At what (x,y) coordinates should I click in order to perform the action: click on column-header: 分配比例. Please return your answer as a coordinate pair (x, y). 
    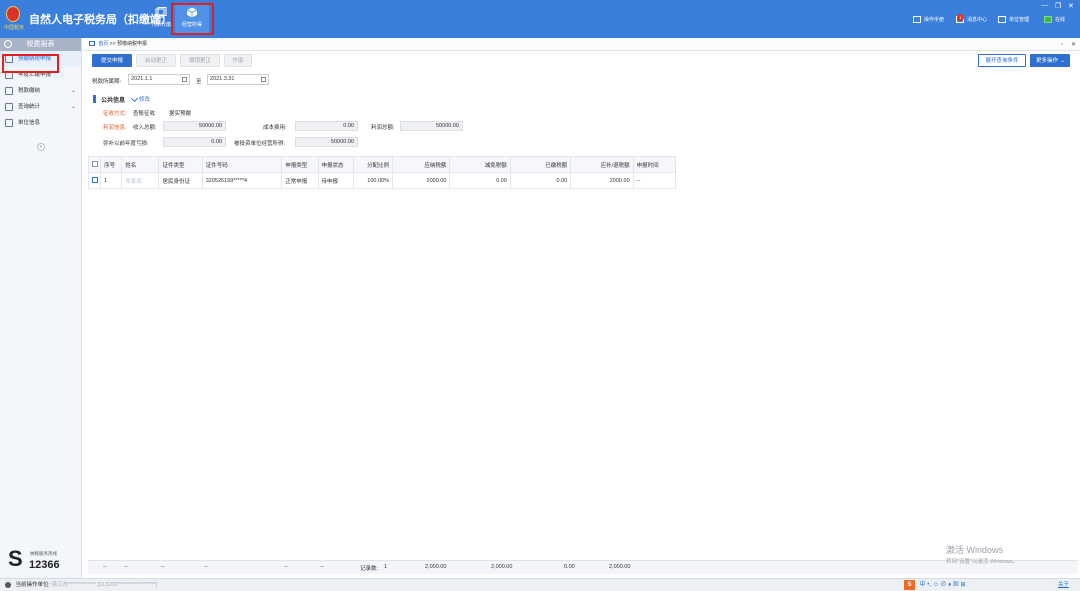
    Looking at the image, I should click on (373, 164).